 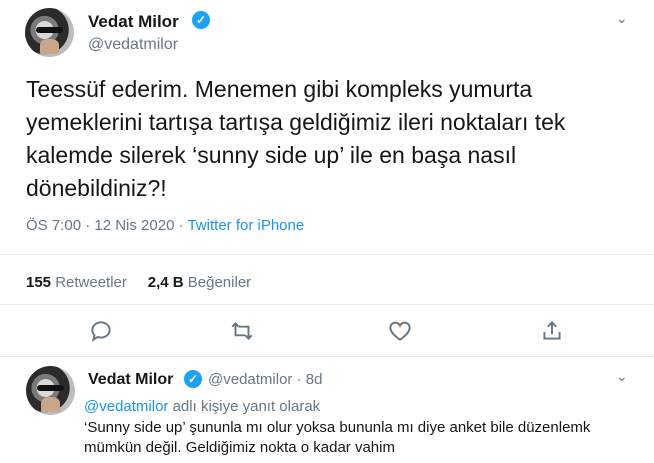 What do you see at coordinates (89, 282) in the screenshot?
I see `retweets-label: Retweetler` at bounding box center [89, 282].